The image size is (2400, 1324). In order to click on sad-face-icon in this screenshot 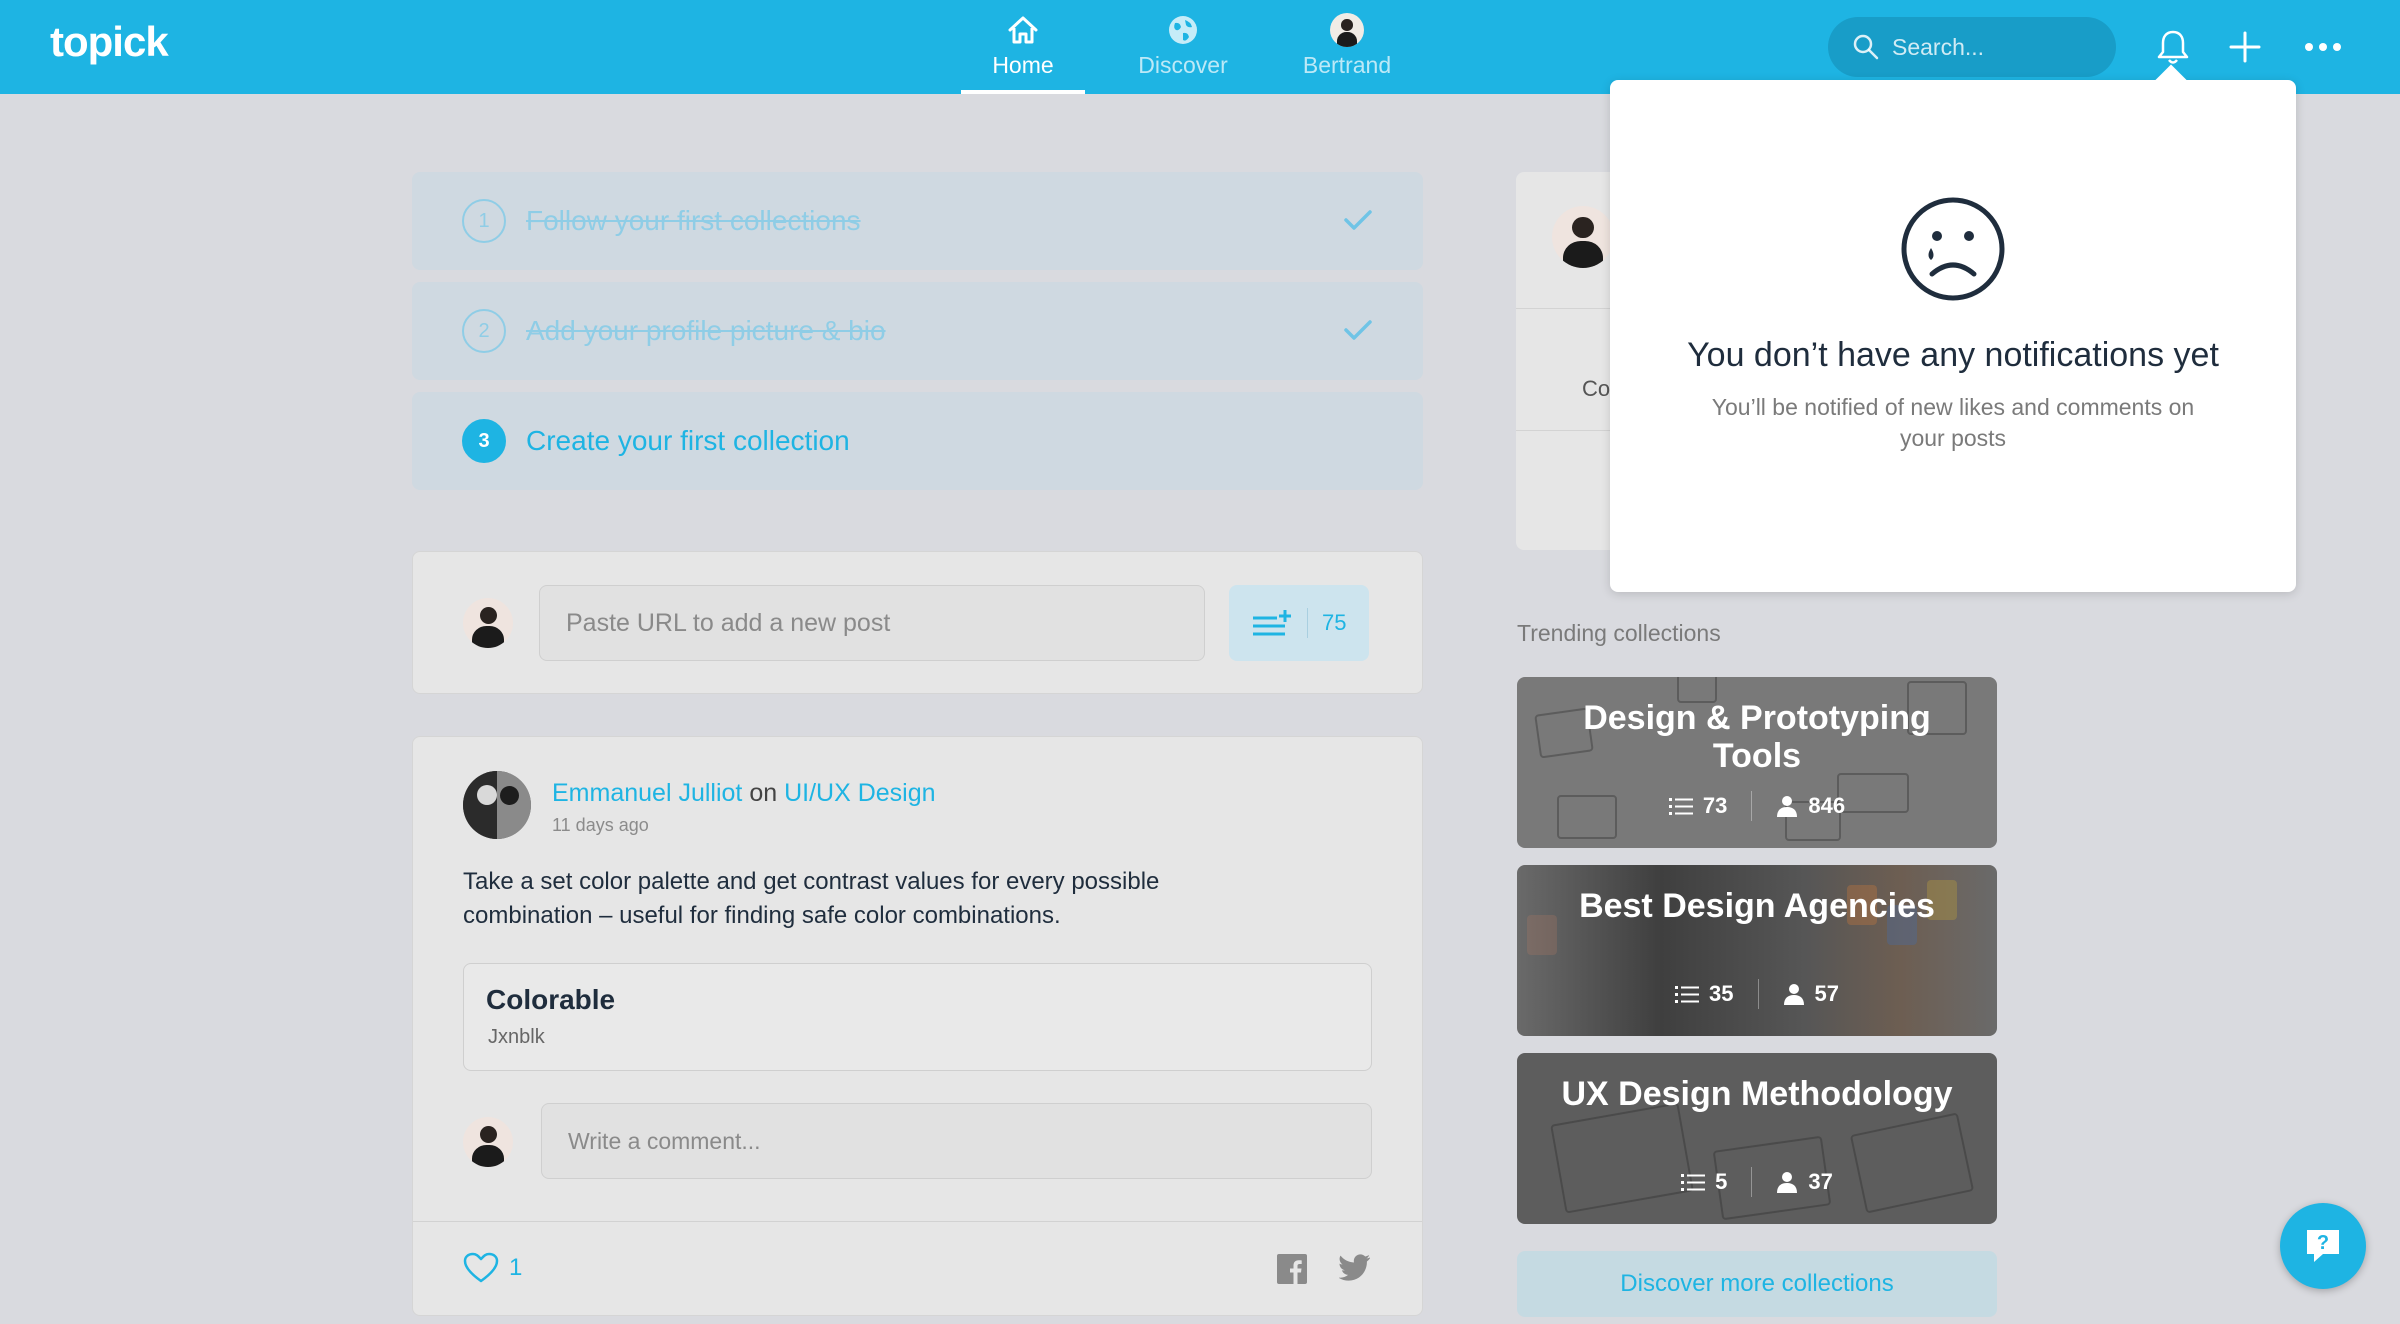, I will do `click(1953, 249)`.